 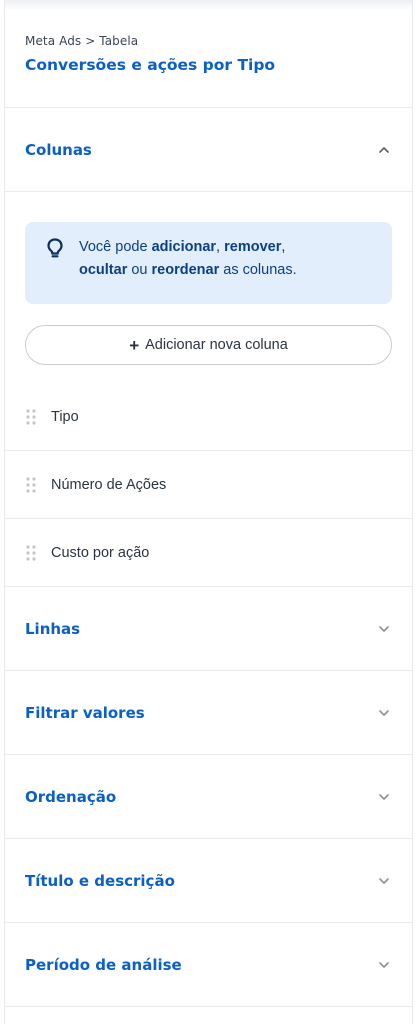 I want to click on column-label: Número de Ações, so click(x=109, y=484).